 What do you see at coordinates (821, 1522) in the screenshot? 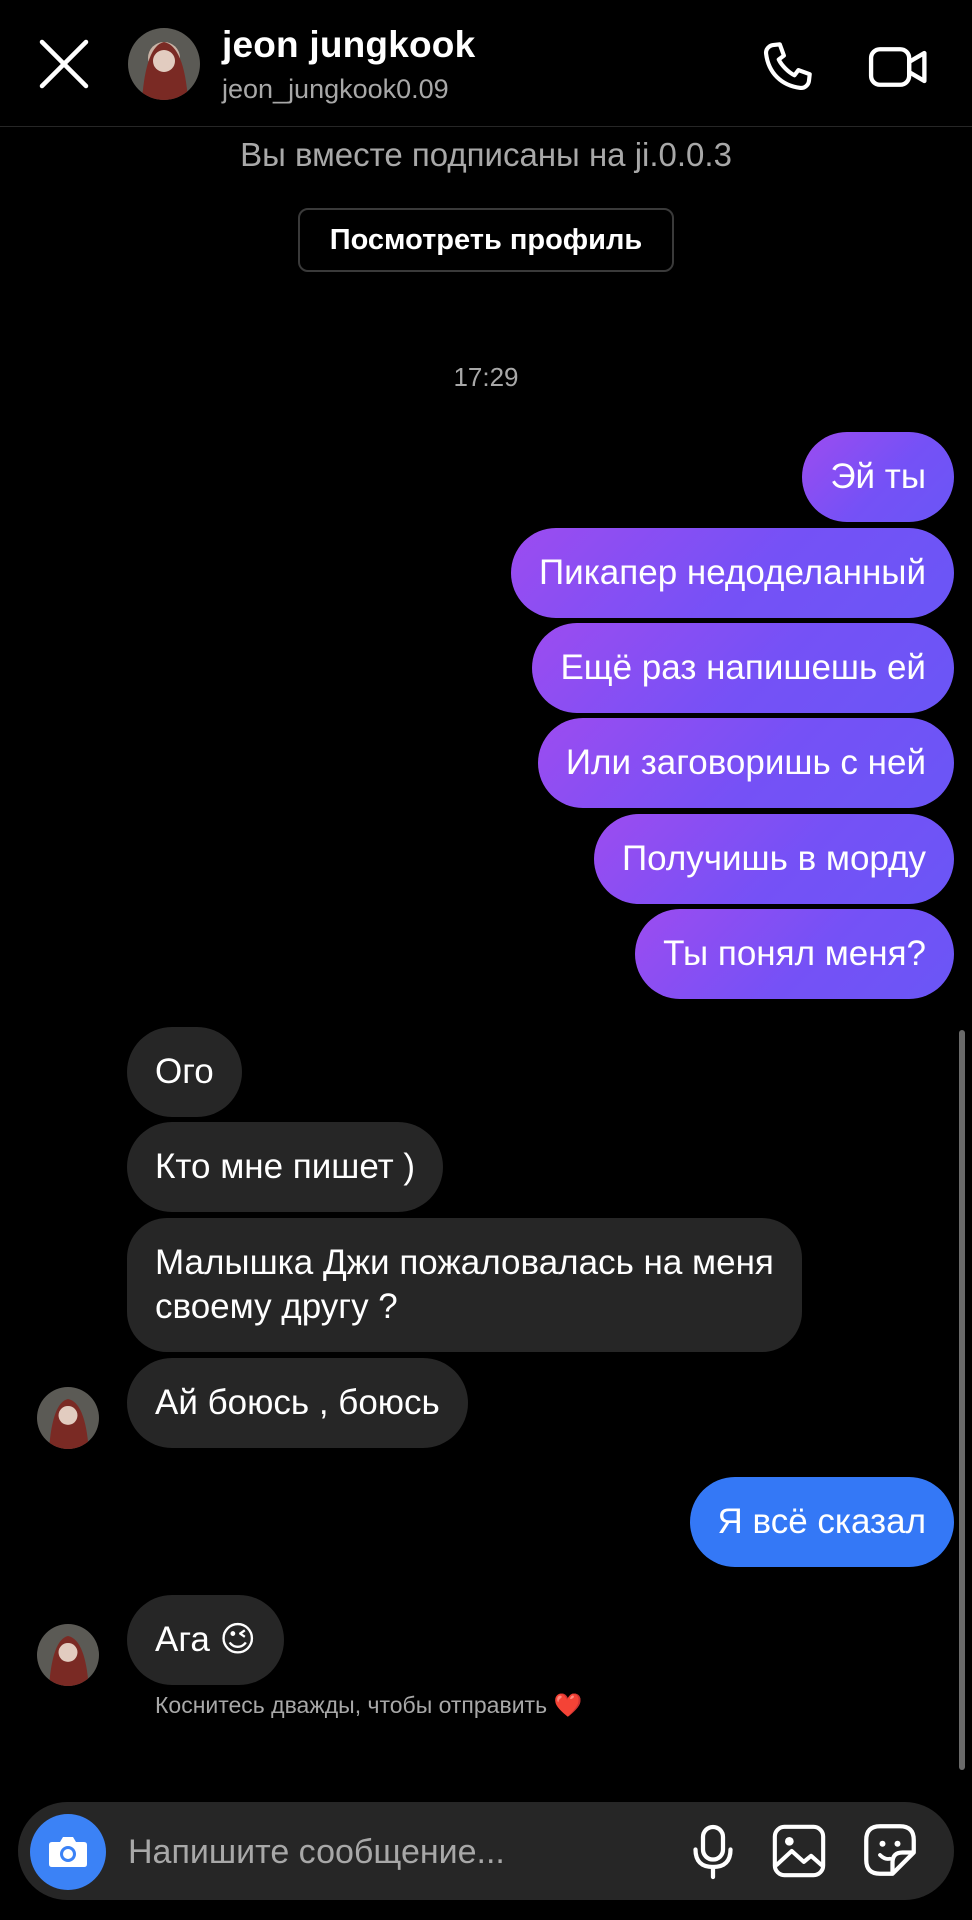
I see `outgoing-message: Я всё сказал` at bounding box center [821, 1522].